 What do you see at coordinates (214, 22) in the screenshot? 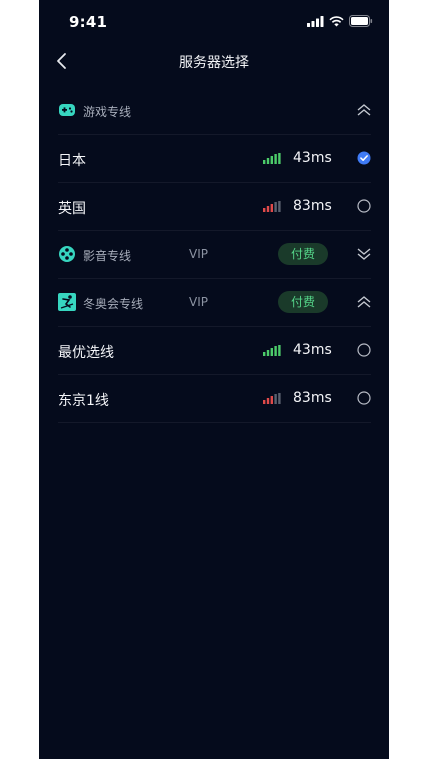
I see `status-bar: 9:41` at bounding box center [214, 22].